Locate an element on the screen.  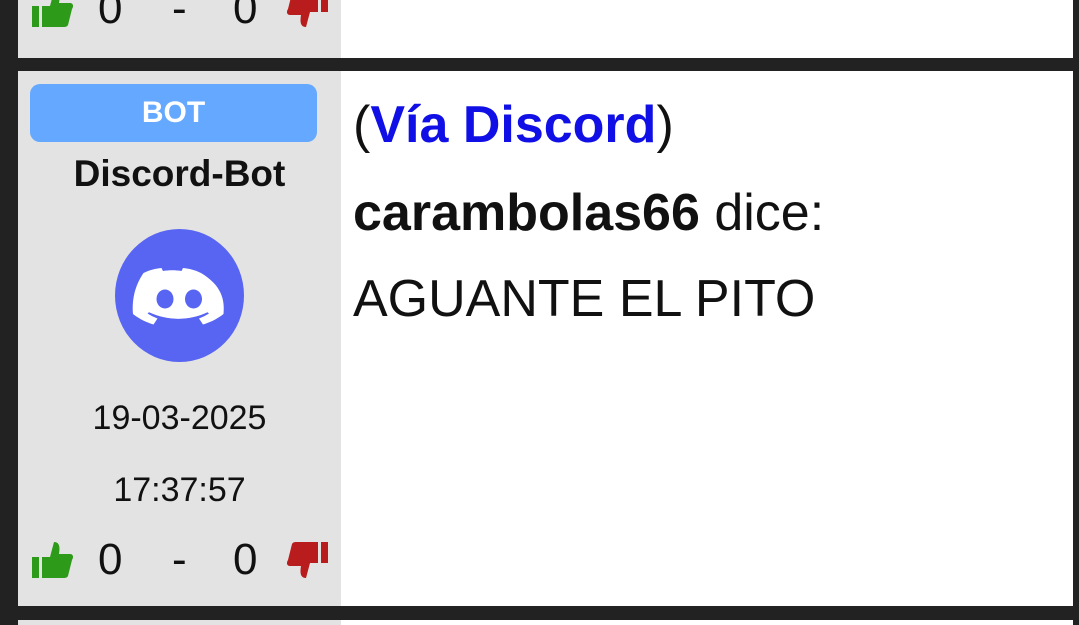
post-votes: 0 - 0 is located at coordinates (182, 559).